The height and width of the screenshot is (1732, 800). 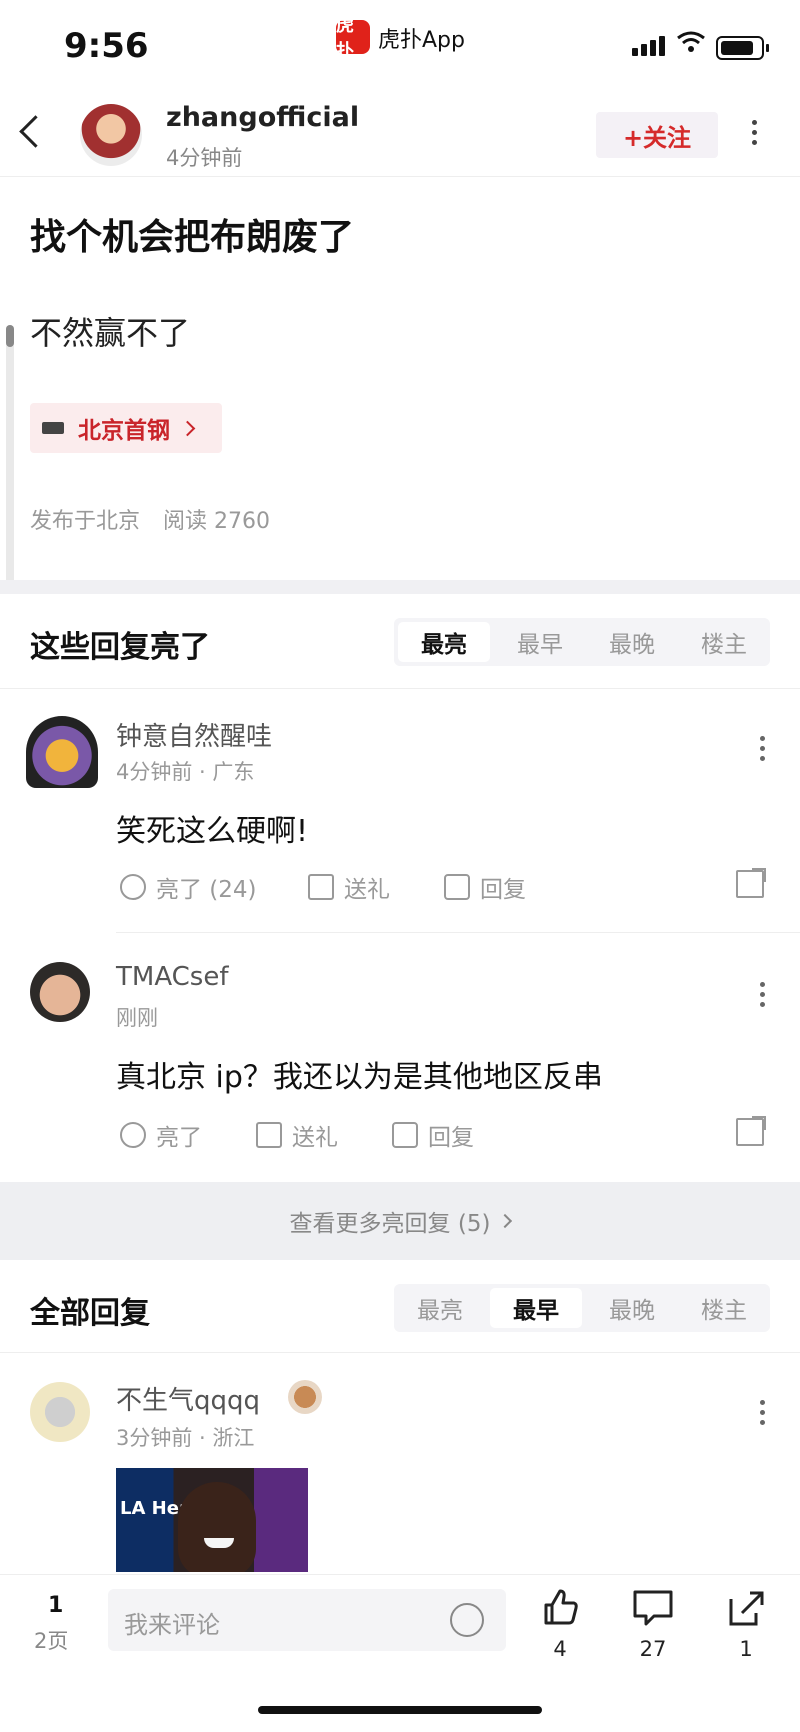 I want to click on post-header: zhangofficial 4分钟前 +关注, so click(x=400, y=133).